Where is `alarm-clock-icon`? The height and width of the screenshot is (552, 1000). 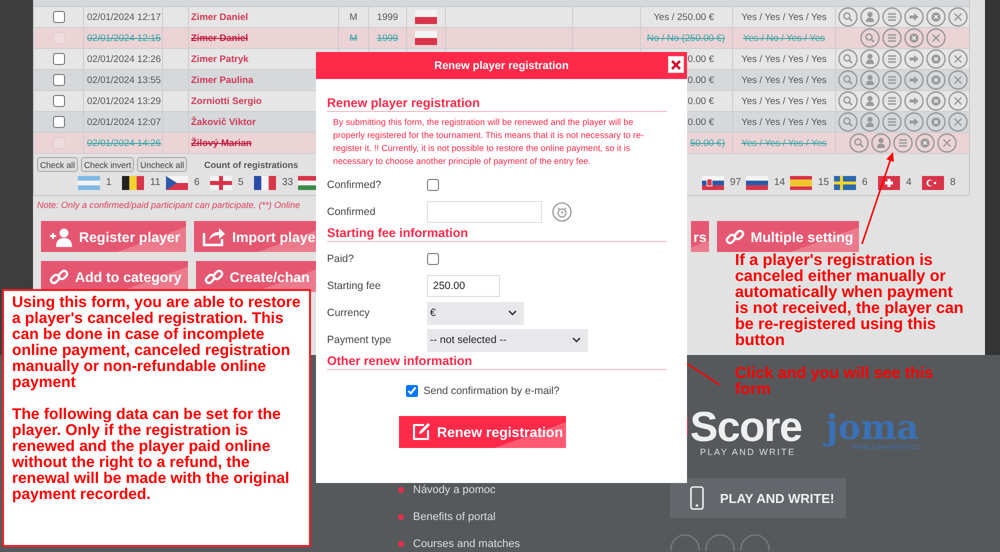
alarm-clock-icon is located at coordinates (562, 212).